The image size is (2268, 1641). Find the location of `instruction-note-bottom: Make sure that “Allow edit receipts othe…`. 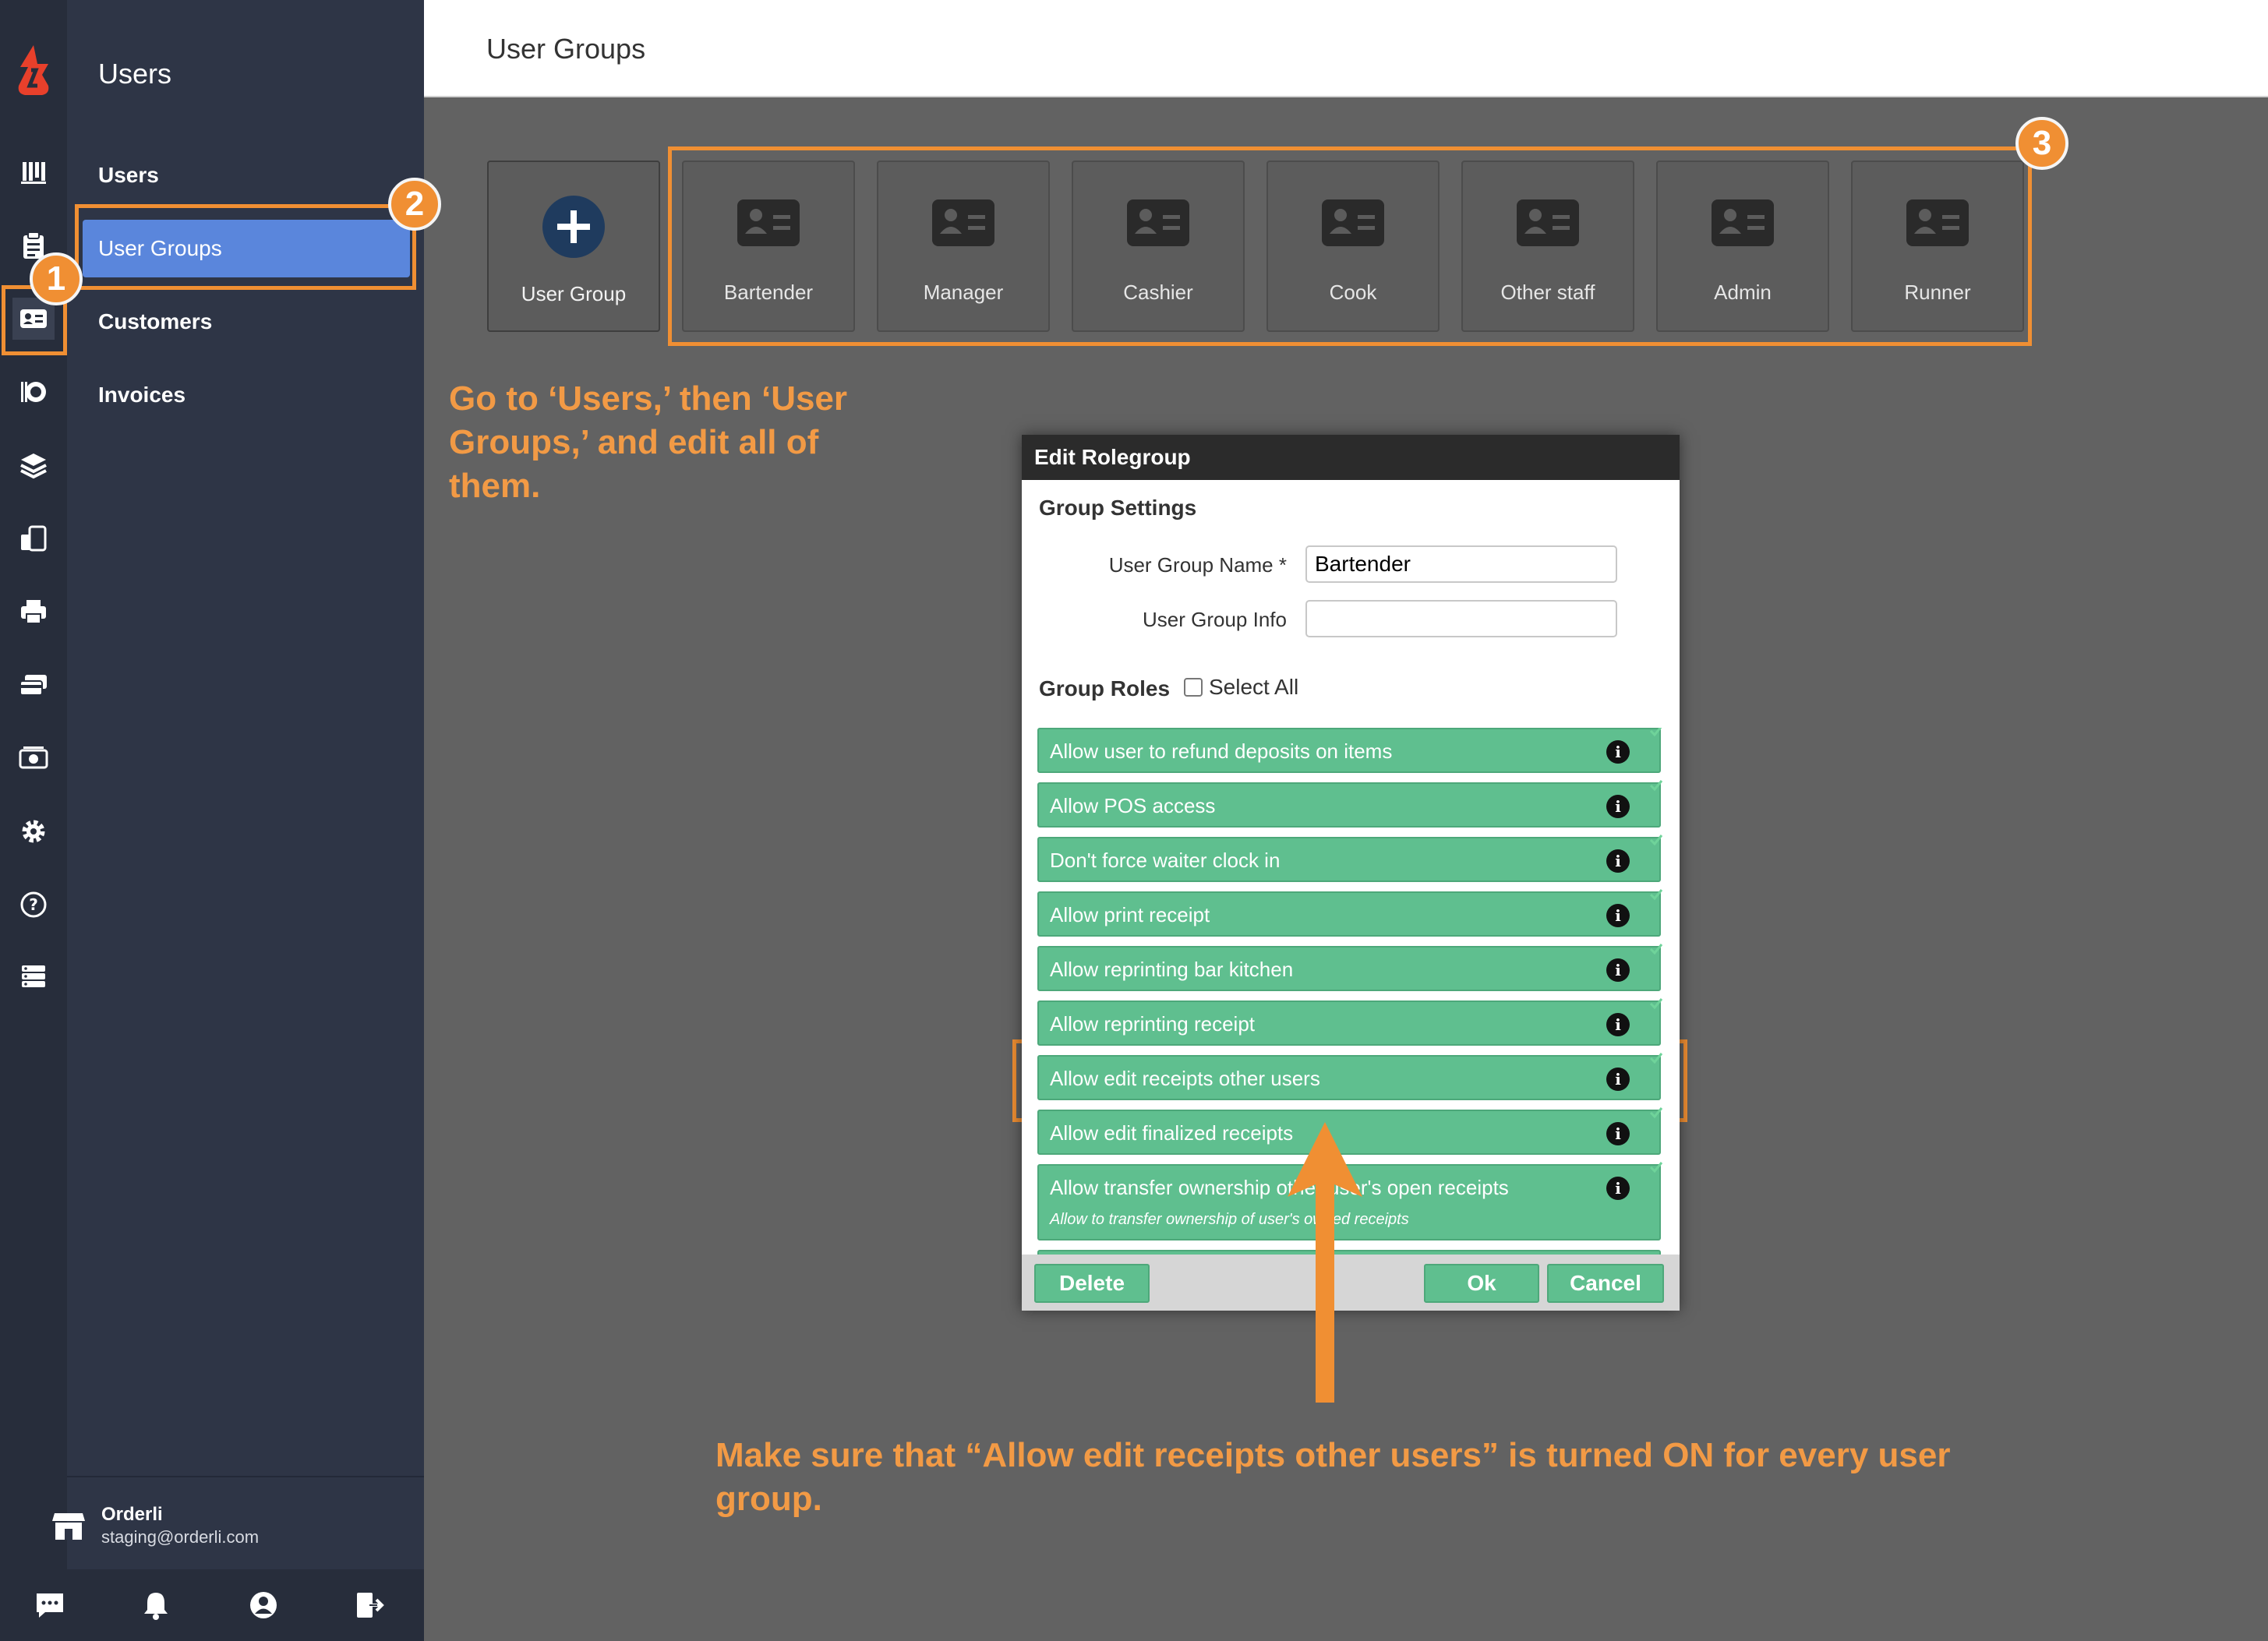

instruction-note-bottom: Make sure that “Allow edit receipts othe… is located at coordinates (1333, 1477).